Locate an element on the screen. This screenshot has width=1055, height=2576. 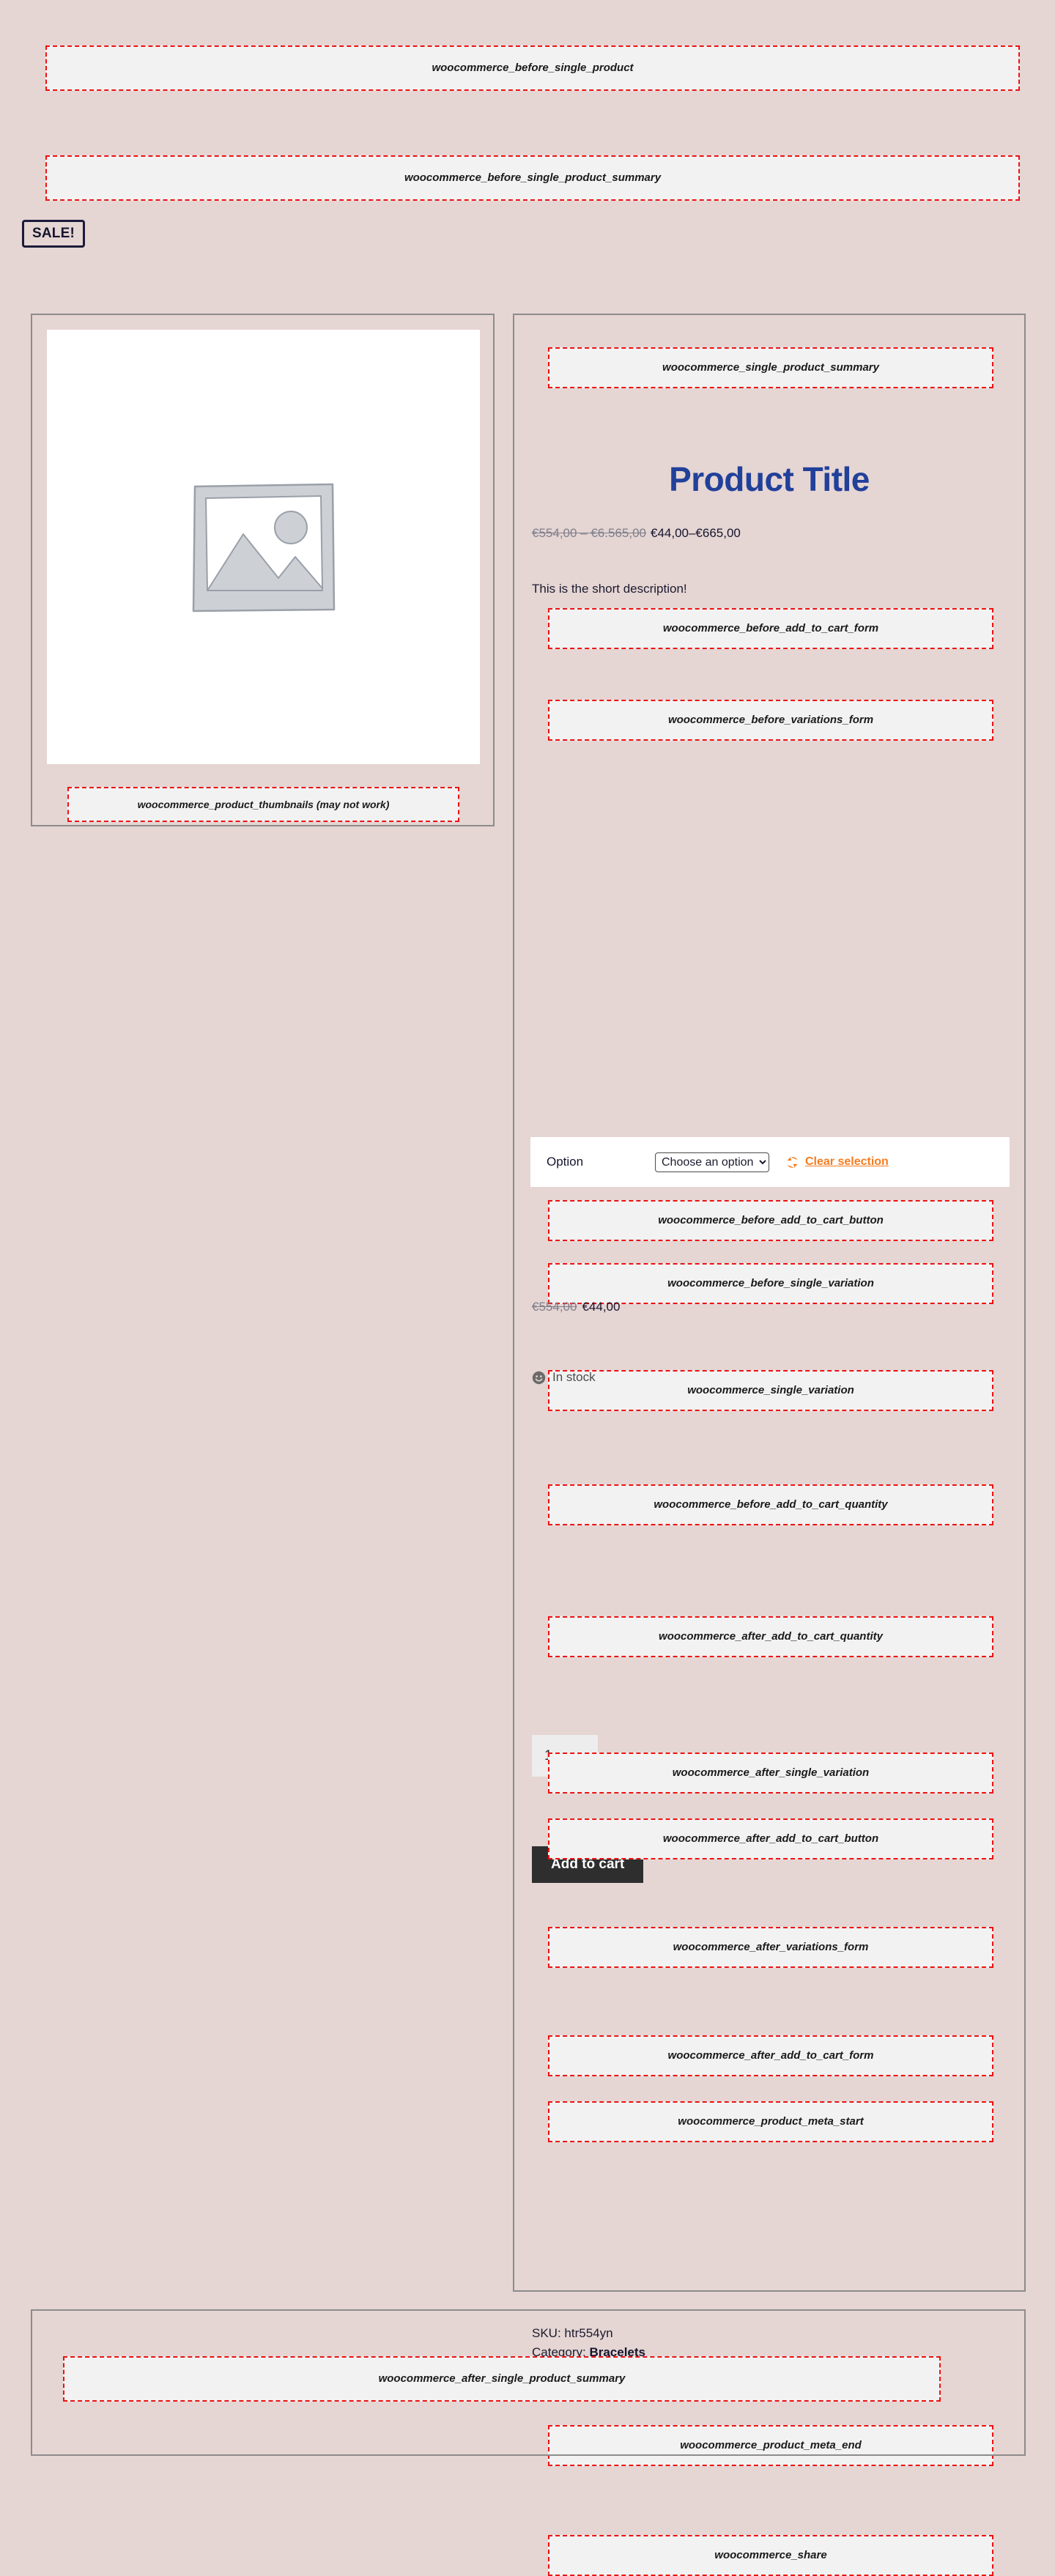
hook-woocommerce-single-variation: woocommerce_single_variation is located at coordinates (770, 1390).